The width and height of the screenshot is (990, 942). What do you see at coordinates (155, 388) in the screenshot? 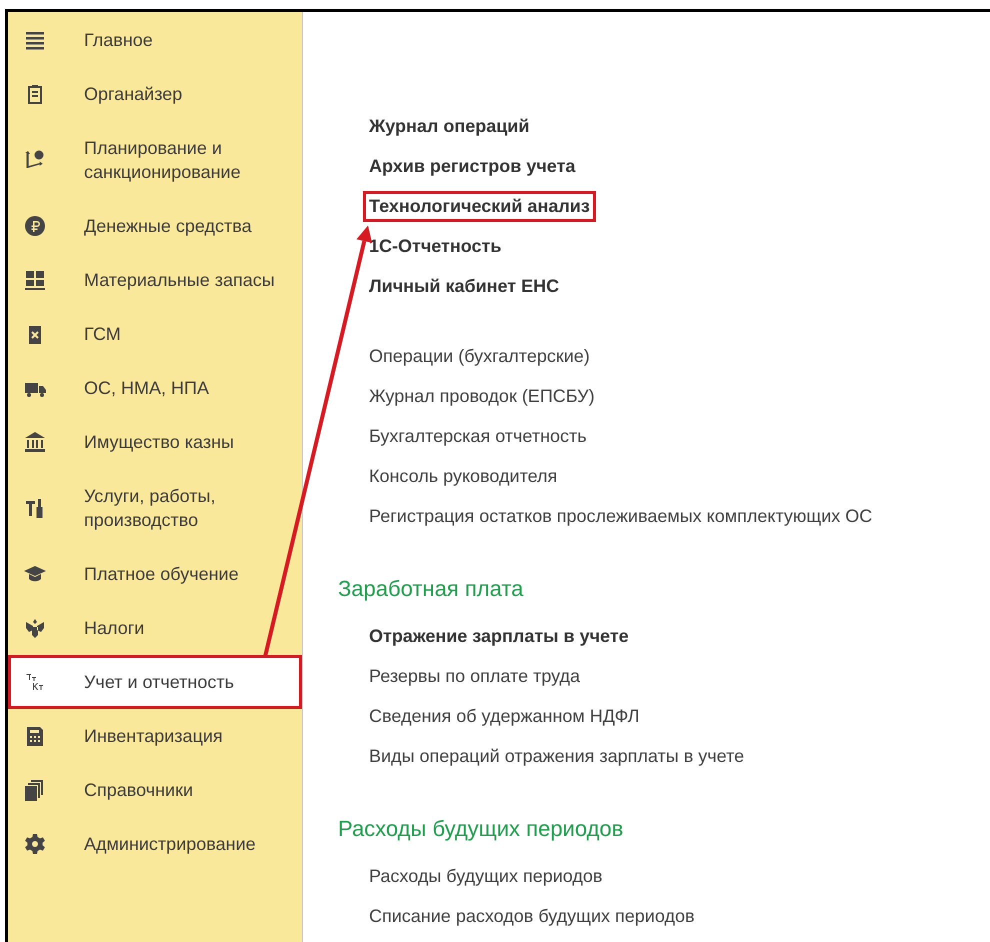
I see `sidebar-item: ОС, НМА, НПА` at bounding box center [155, 388].